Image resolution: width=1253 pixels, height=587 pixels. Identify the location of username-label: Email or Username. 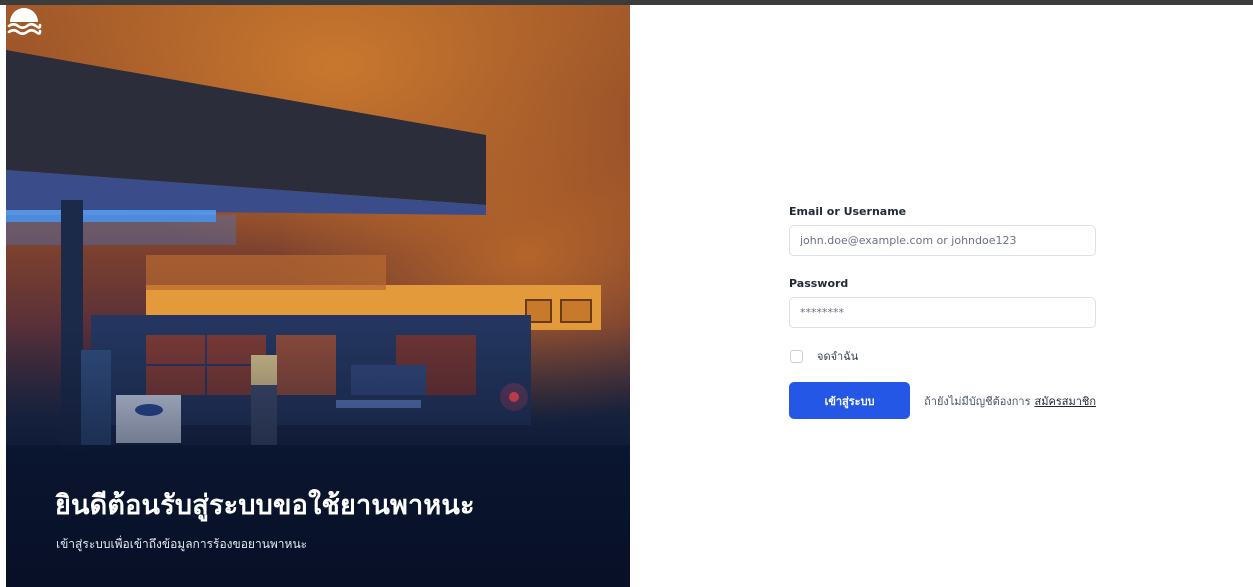
(848, 211).